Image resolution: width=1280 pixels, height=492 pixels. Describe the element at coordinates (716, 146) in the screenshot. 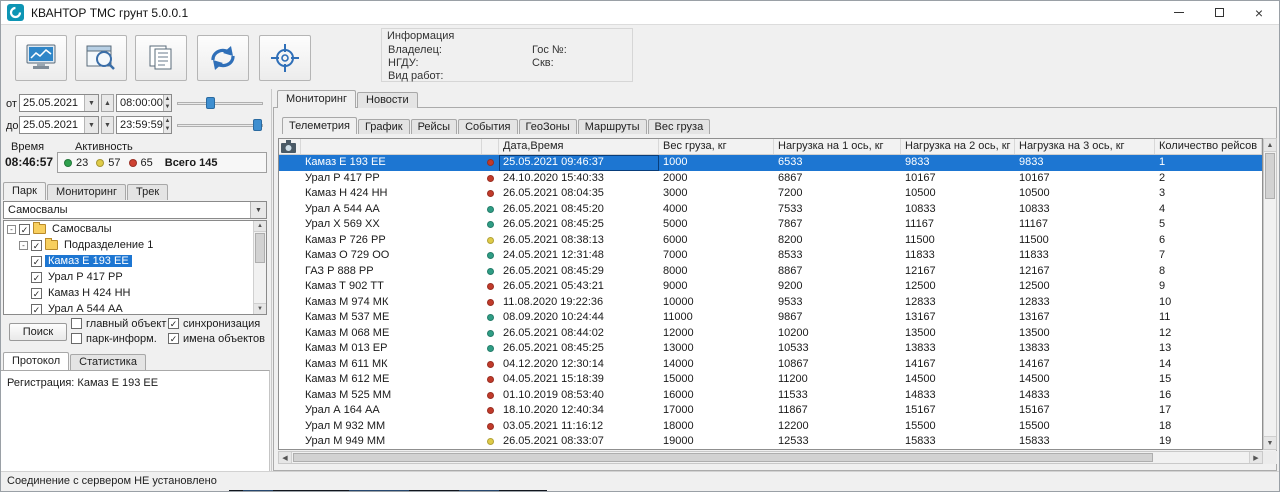

I see `column-header: Вес груза, кг` at that location.